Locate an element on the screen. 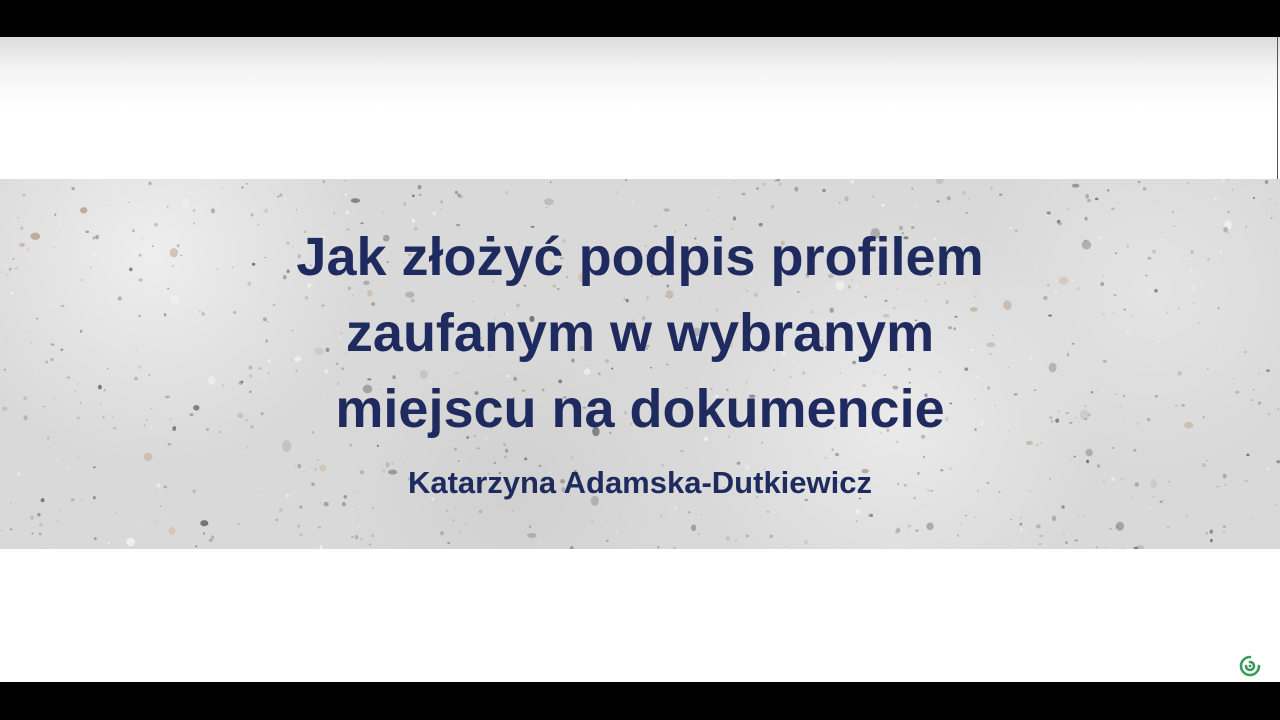 The image size is (1280, 720). slide-title-line-3: miejscu na dokumencie is located at coordinates (640, 409).